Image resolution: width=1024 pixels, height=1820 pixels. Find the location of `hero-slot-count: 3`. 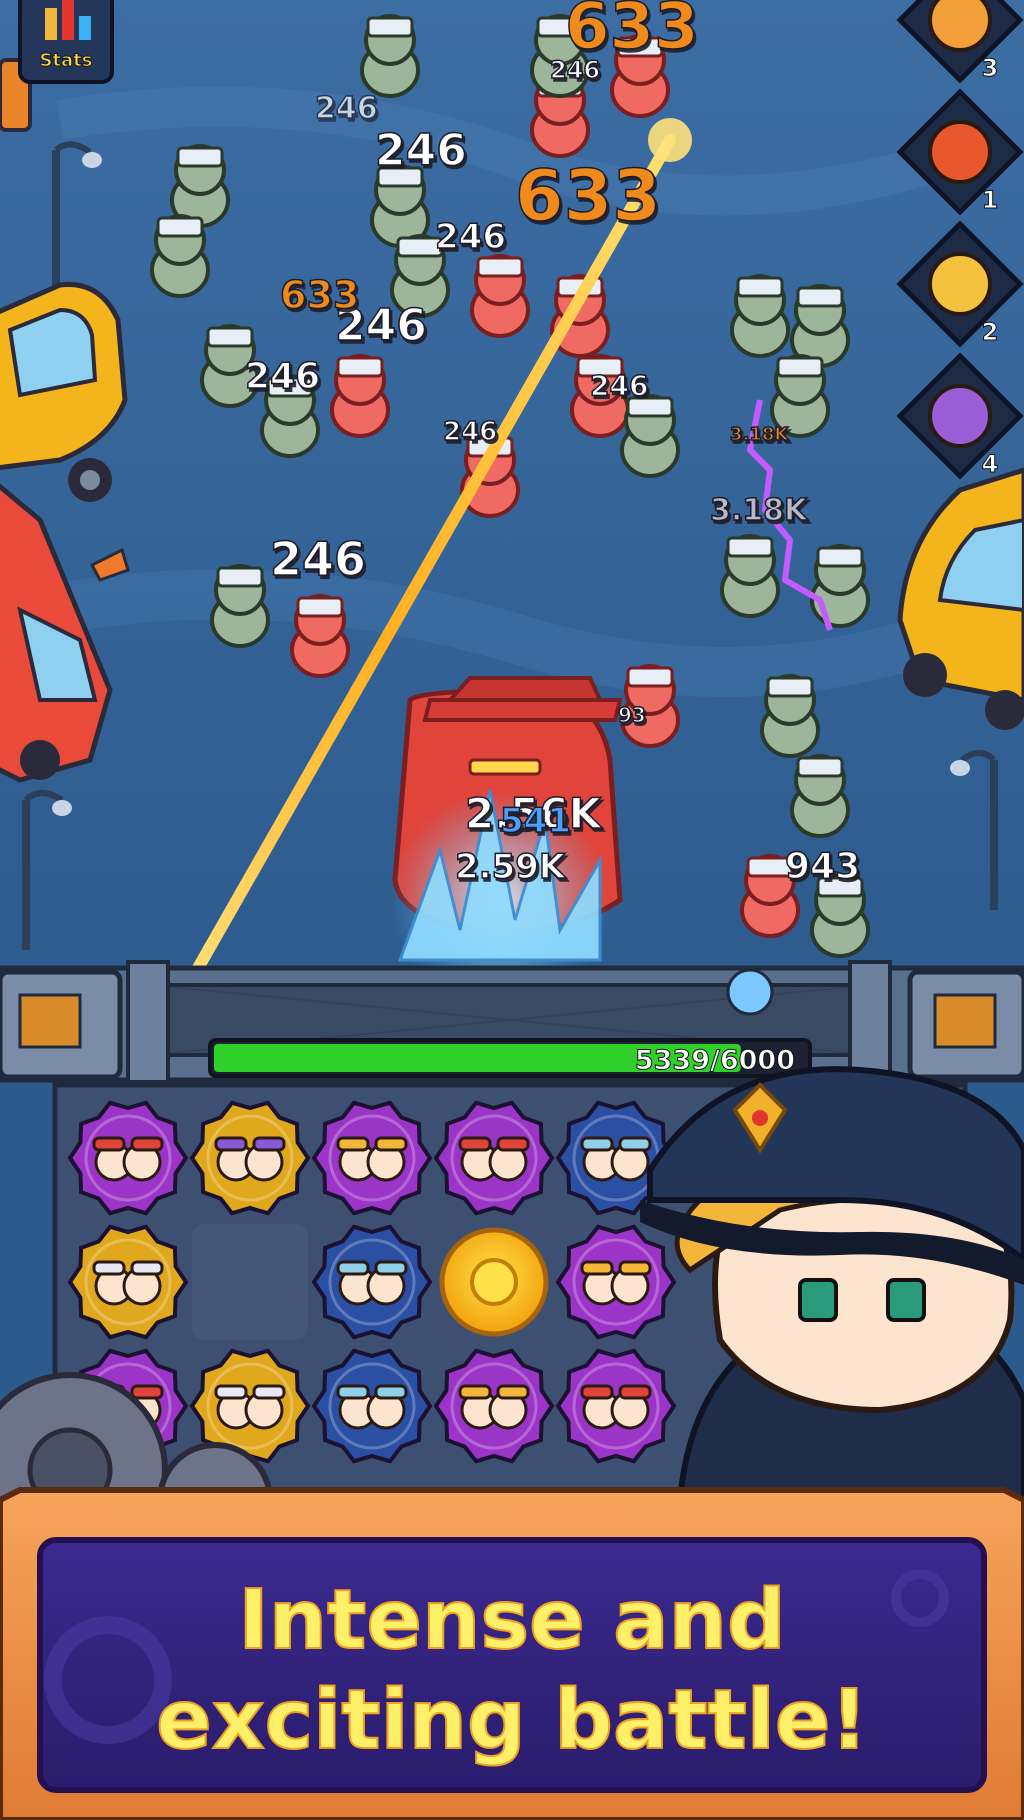

hero-slot-count: 3 is located at coordinates (990, 68).